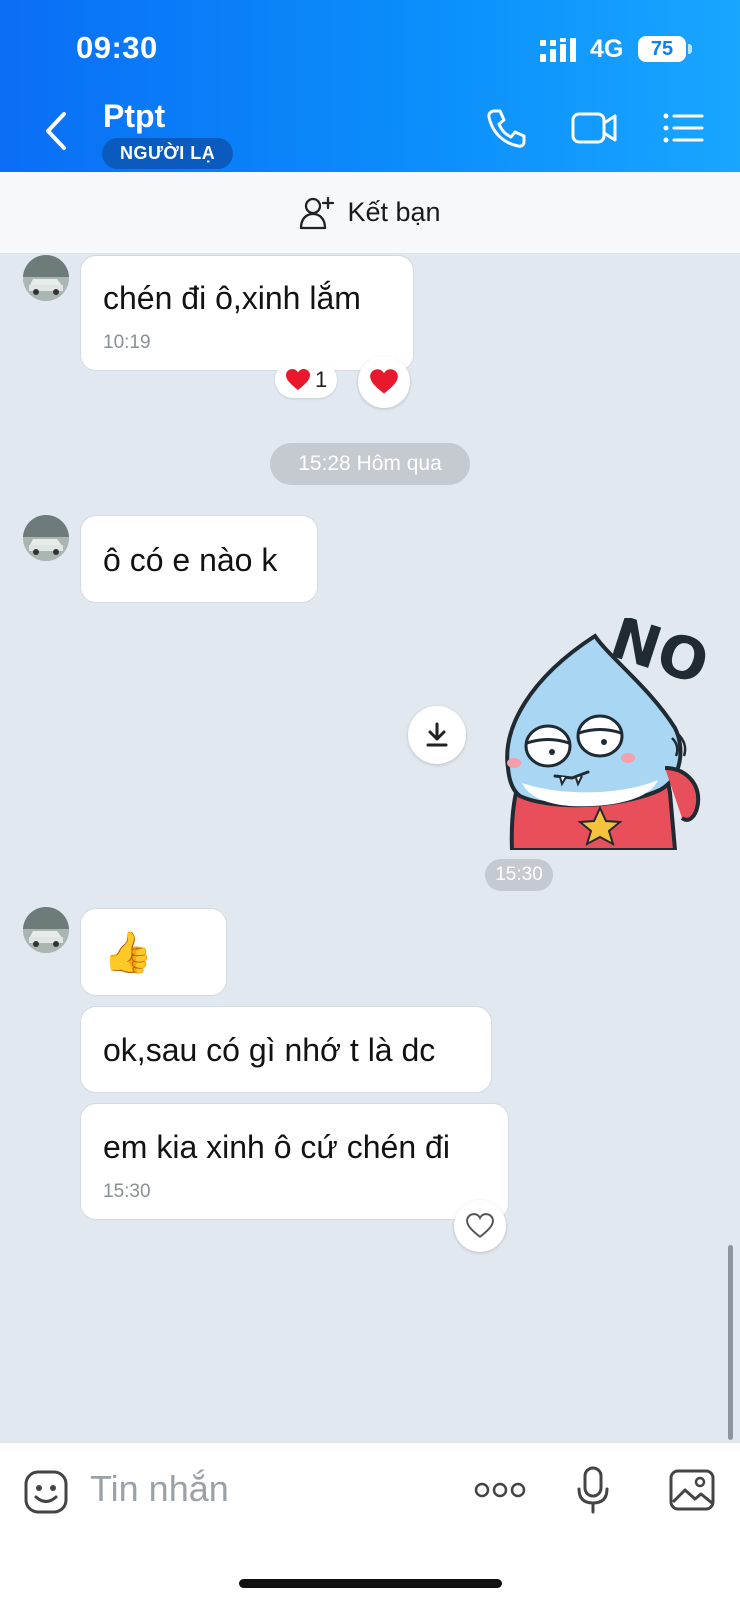  I want to click on add-friend-bar: Kết bạn, so click(370, 213).